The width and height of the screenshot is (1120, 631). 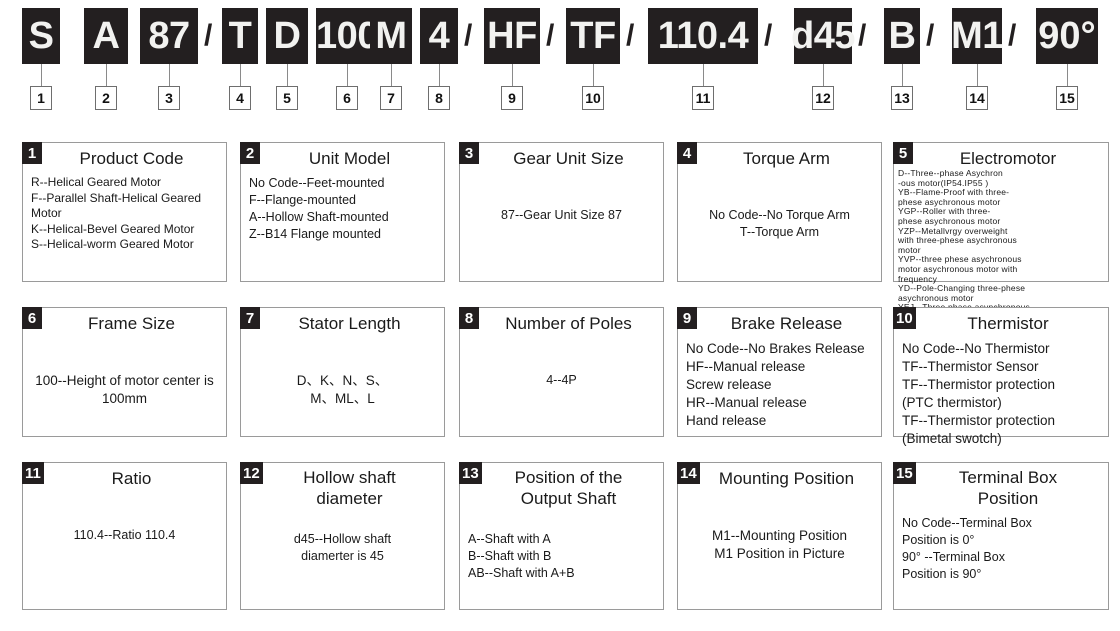 I want to click on code-index-badge-5: 5, so click(x=287, y=98).